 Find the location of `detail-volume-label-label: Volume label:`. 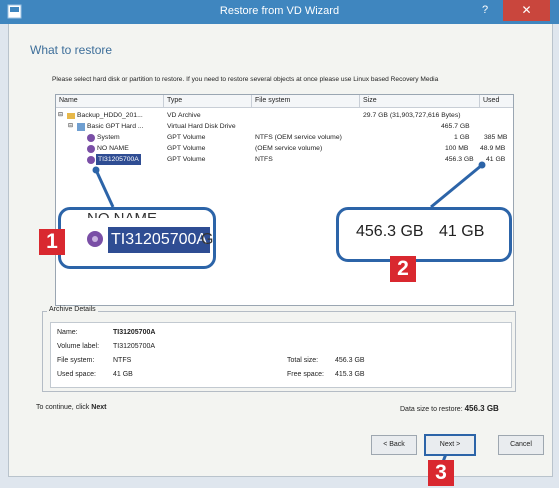

detail-volume-label-label: Volume label: is located at coordinates (78, 346).